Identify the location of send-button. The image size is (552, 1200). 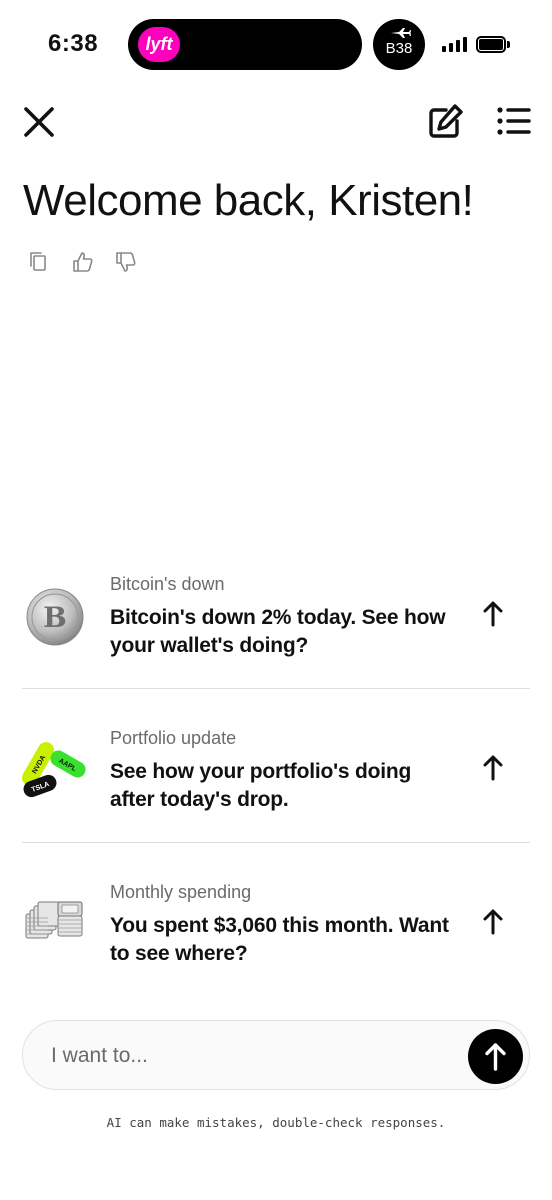
(495, 1056).